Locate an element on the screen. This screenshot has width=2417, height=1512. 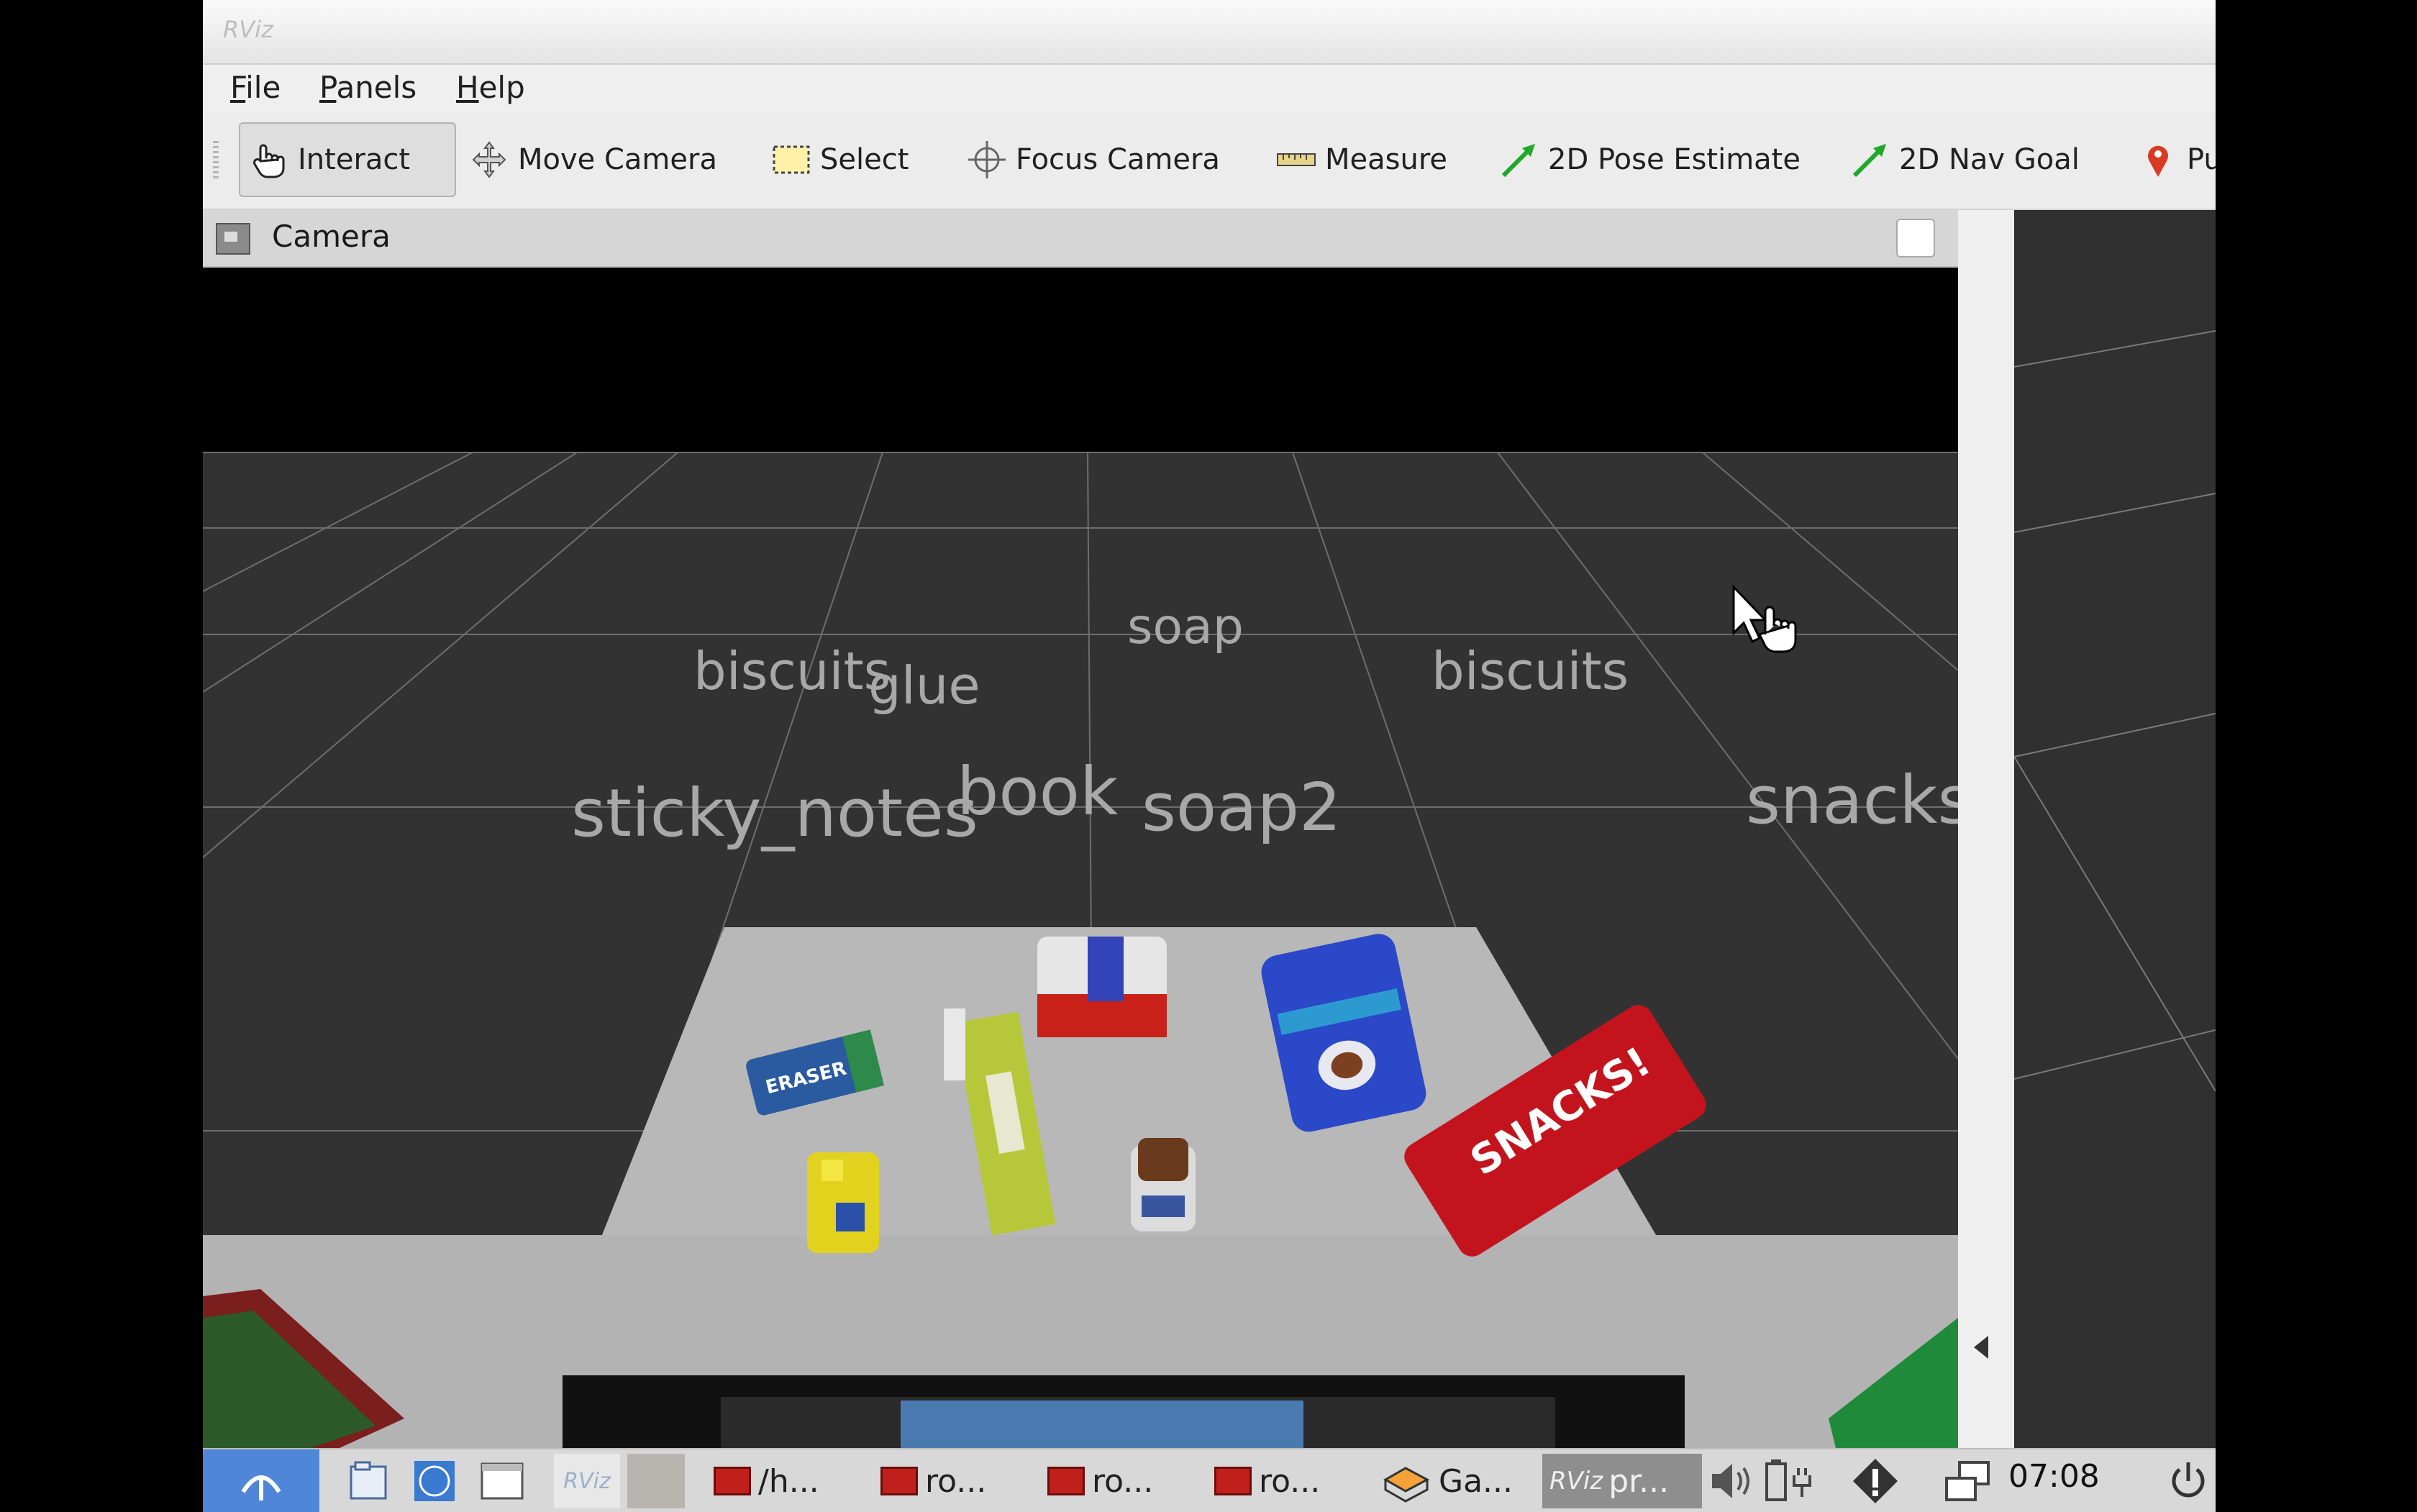
nav-goal-tool-button: 2D Nav Goal is located at coordinates (1965, 159).